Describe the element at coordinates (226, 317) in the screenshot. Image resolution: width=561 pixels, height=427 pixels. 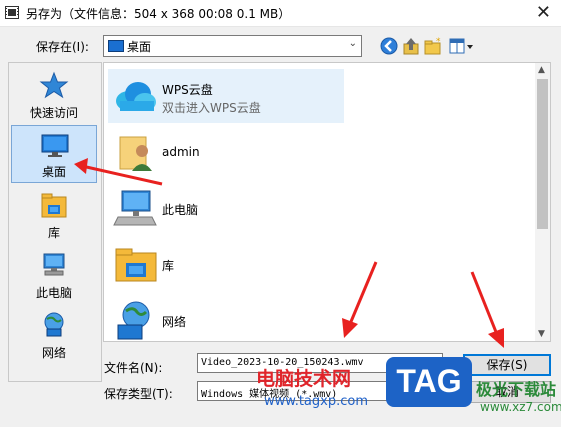
I see `list-item-network: 网络` at that location.